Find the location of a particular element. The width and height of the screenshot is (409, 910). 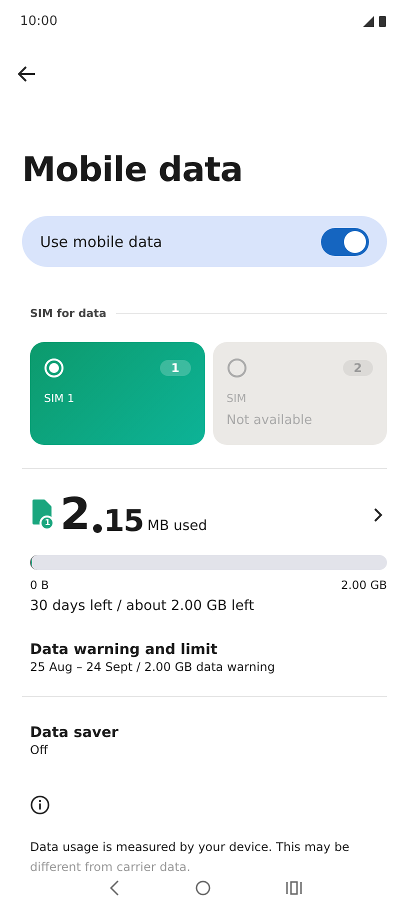

toggle-switch is located at coordinates (345, 242).